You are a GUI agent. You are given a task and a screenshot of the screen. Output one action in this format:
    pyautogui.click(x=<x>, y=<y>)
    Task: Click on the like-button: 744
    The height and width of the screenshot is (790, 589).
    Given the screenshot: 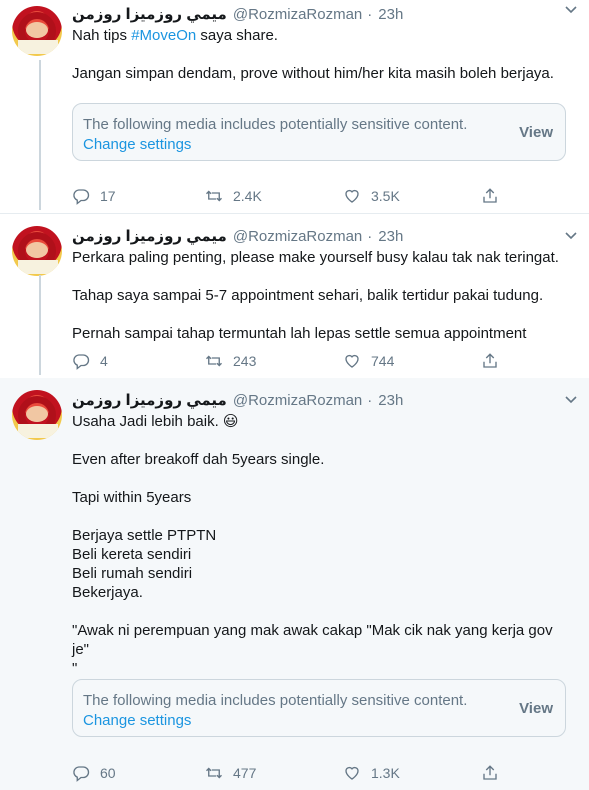 What is the action you would take?
    pyautogui.click(x=368, y=361)
    